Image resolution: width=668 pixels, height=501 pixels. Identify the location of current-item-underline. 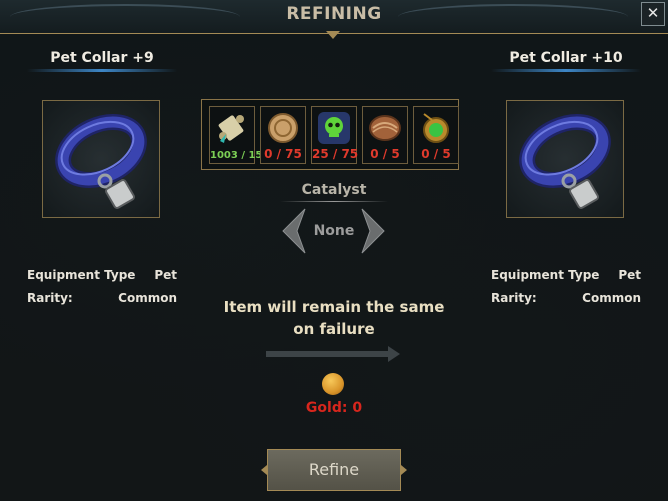
(102, 70).